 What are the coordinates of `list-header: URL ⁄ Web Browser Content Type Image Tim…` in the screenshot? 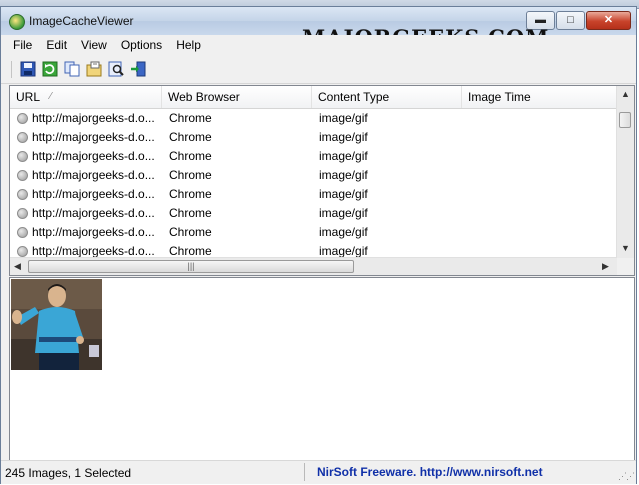 It's located at (314, 97).